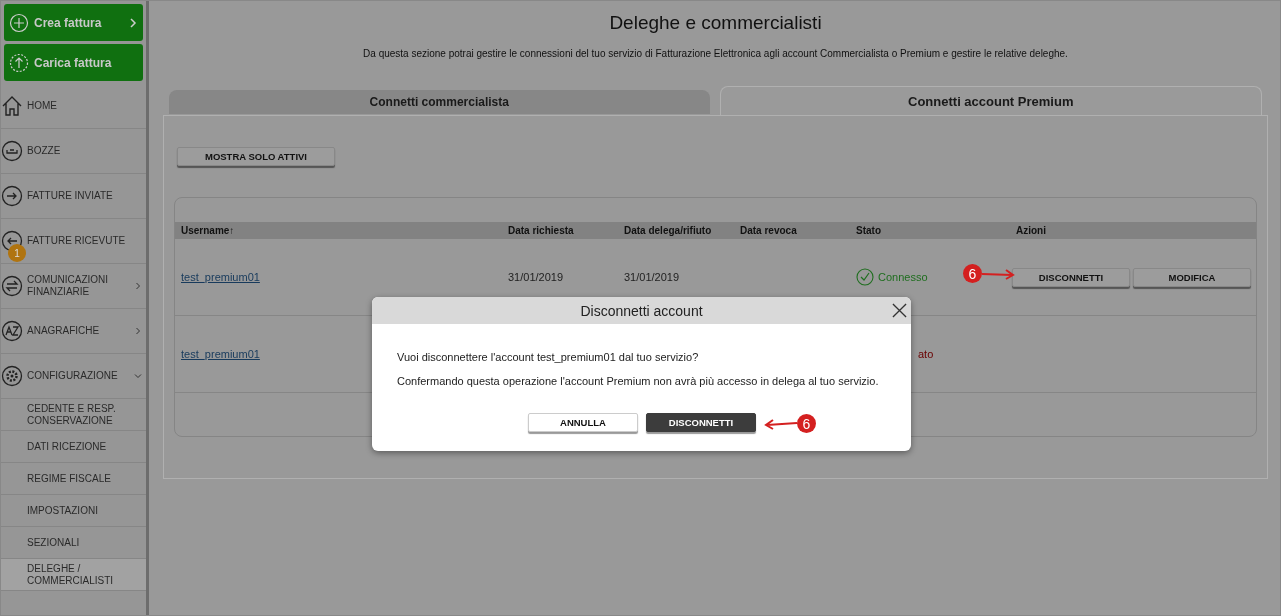 This screenshot has height=616, width=1281. What do you see at coordinates (990, 100) in the screenshot?
I see `tab: Connetti account Premium` at bounding box center [990, 100].